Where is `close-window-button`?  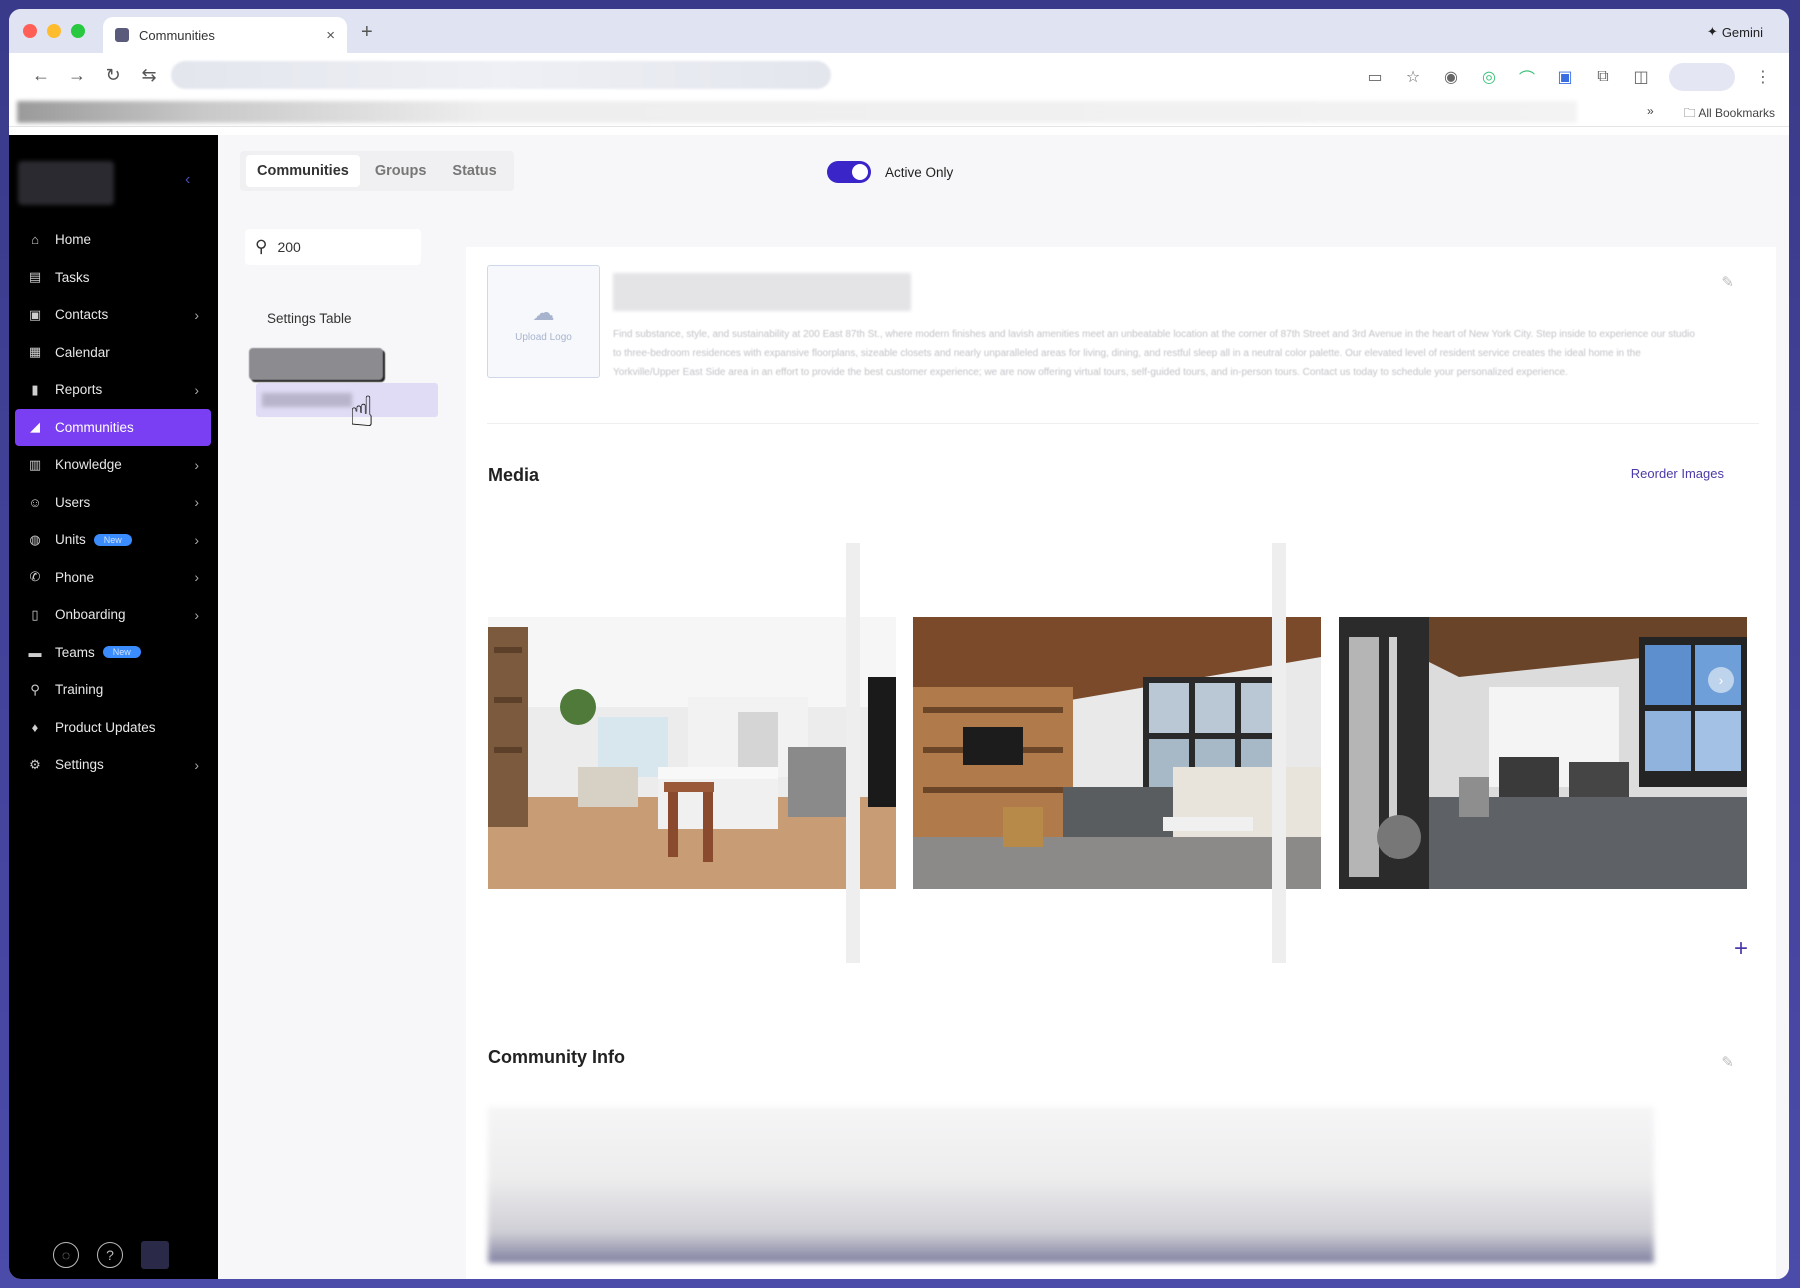 close-window-button is located at coordinates (30, 31).